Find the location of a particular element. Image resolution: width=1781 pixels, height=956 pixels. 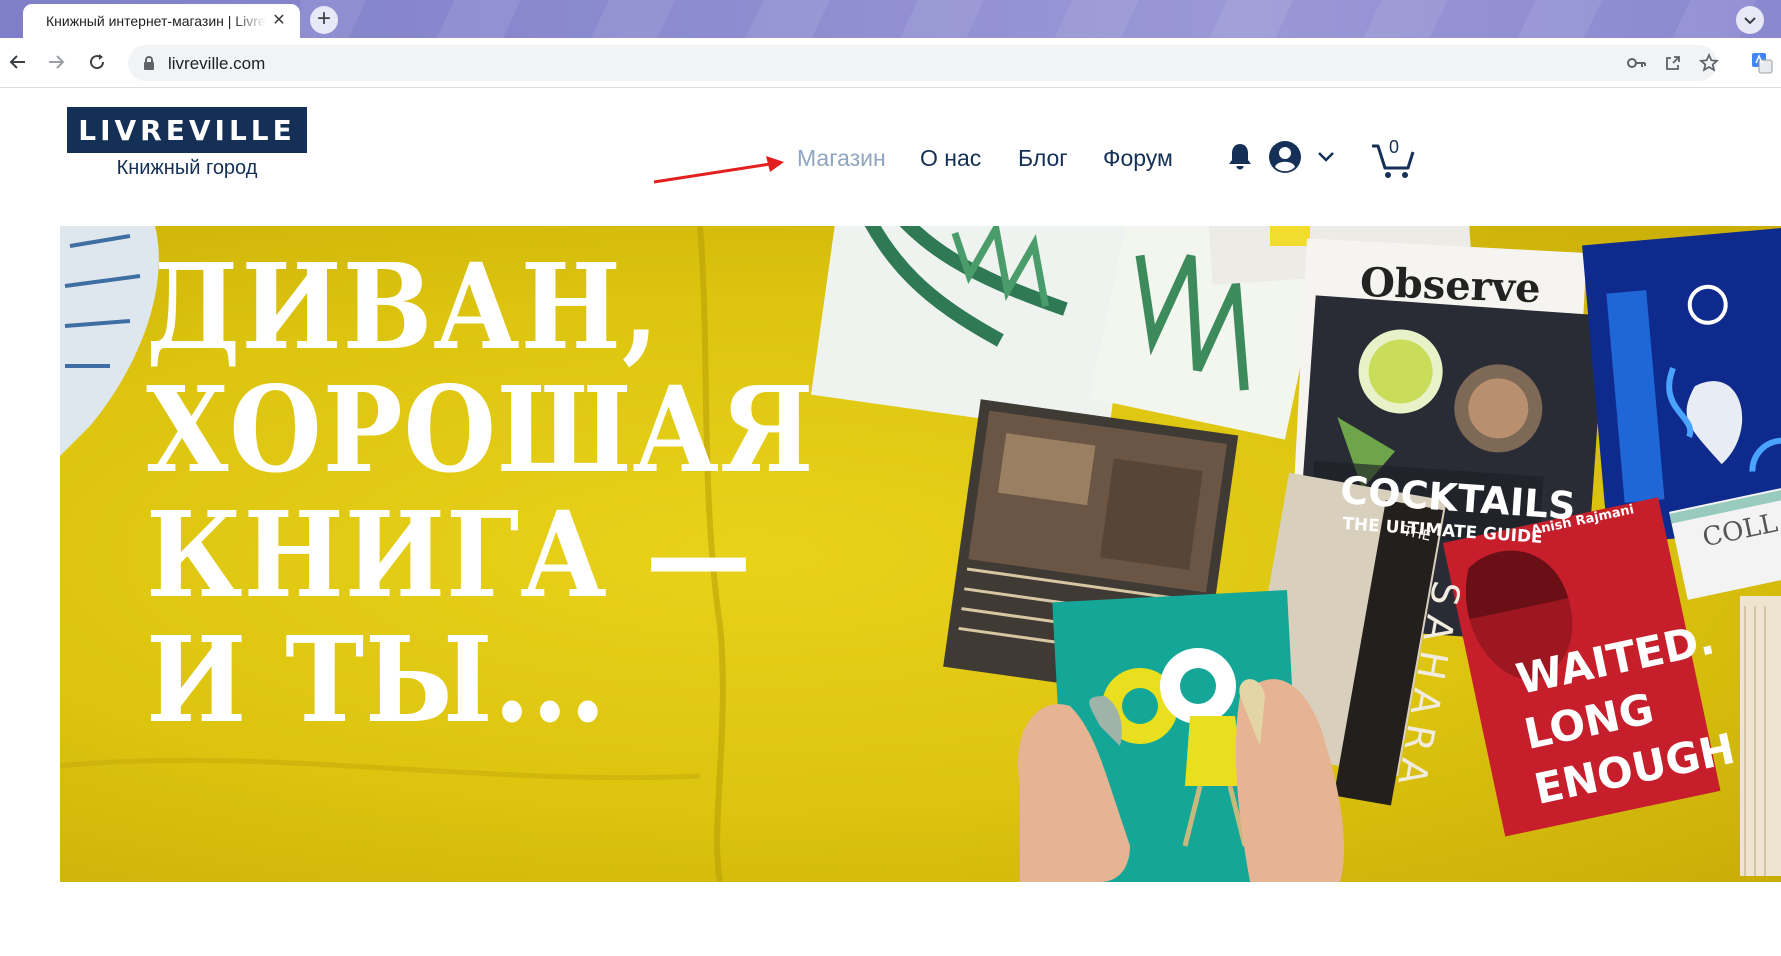

hero-headline-line-1: ДИВАН, is located at coordinates (403, 306).